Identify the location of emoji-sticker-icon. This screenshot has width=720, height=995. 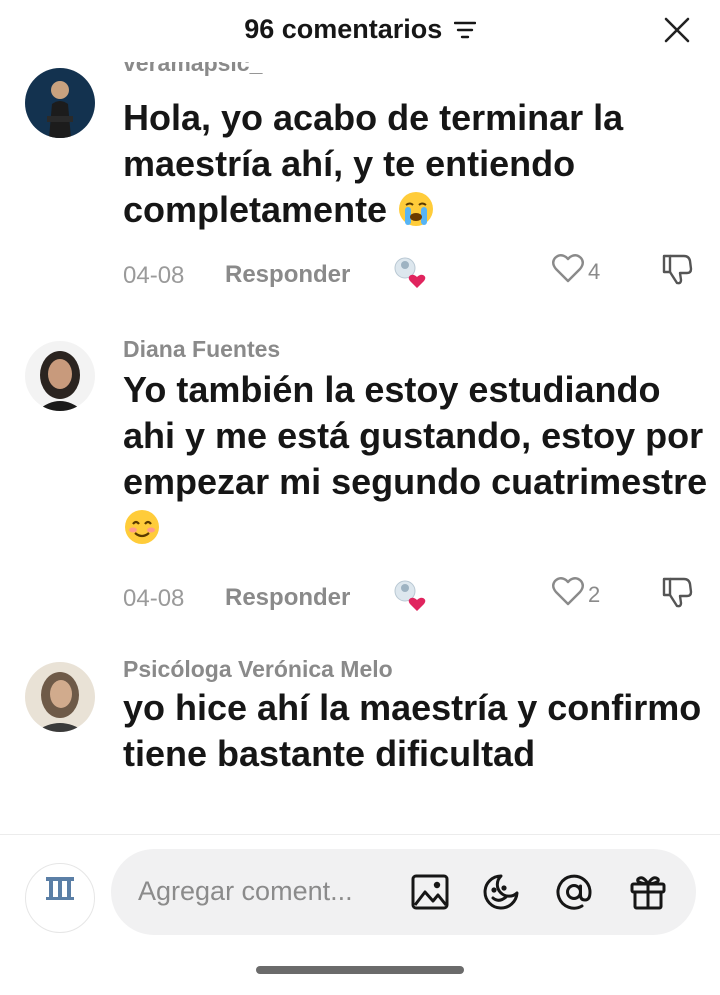
(501, 892).